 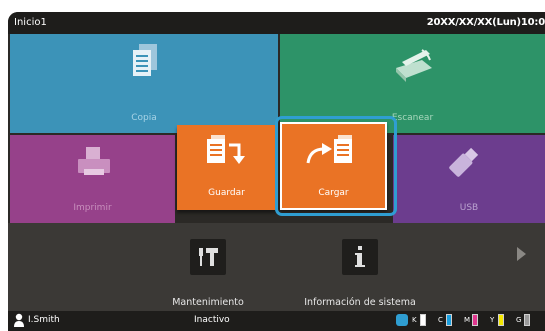 I want to click on ink-level-g: G, so click(x=528, y=321).